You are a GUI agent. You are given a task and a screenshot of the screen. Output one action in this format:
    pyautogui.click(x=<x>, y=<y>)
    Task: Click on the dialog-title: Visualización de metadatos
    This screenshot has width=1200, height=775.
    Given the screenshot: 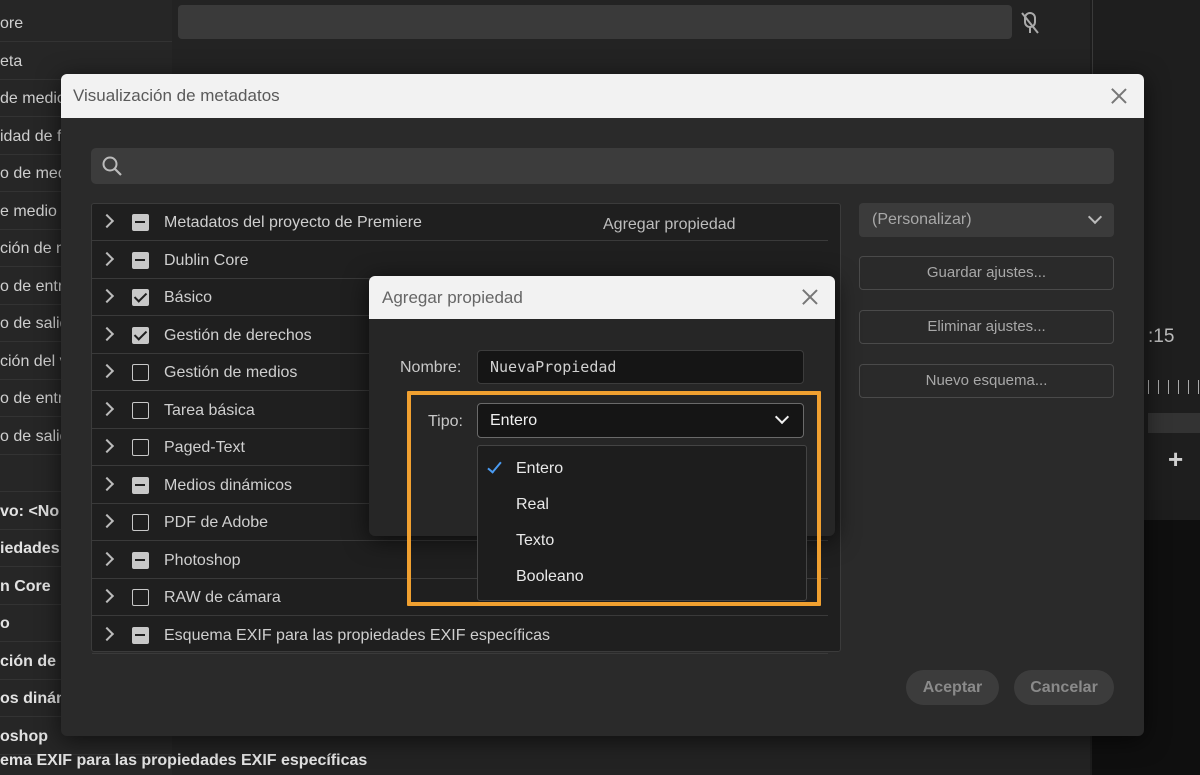 What is the action you would take?
    pyautogui.click(x=176, y=95)
    